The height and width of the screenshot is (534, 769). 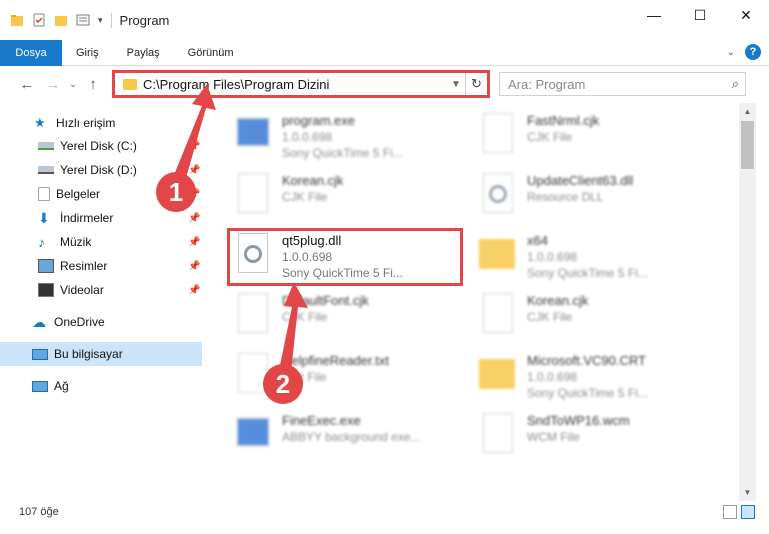 I want to click on network-icon, so click(x=40, y=386).